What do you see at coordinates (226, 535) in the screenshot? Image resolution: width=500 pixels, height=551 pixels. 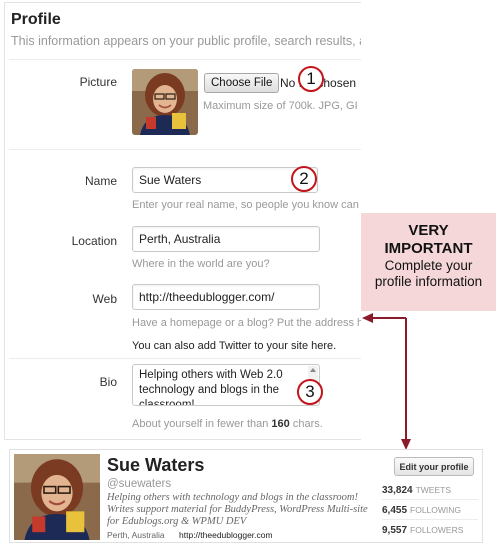 I see `card-website-link: http://theedublogger.com` at bounding box center [226, 535].